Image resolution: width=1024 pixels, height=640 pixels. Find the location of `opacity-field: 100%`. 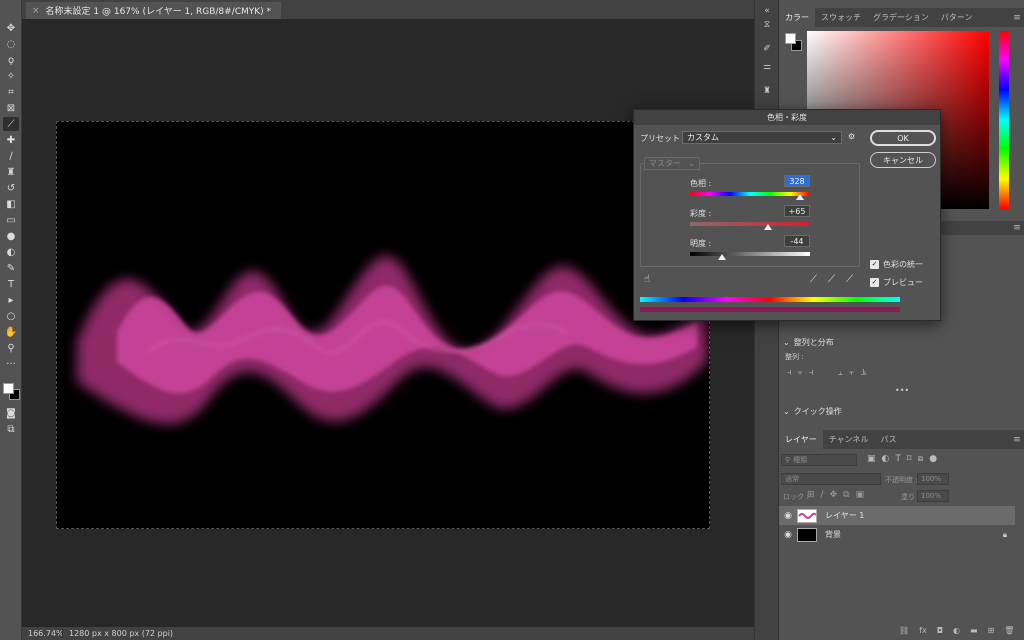

opacity-field: 100% is located at coordinates (933, 479).